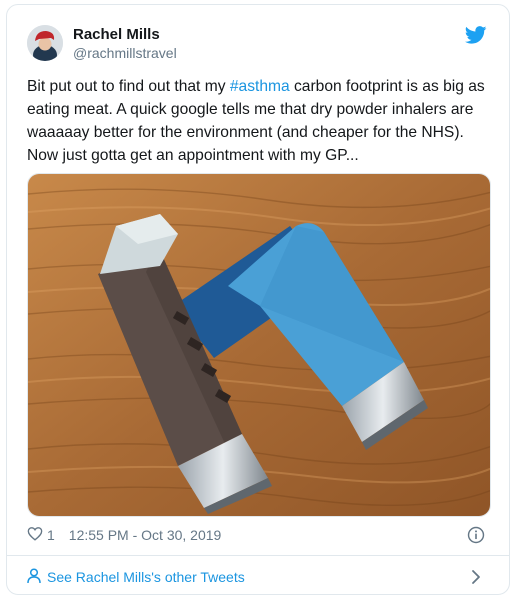  Describe the element at coordinates (125, 53) in the screenshot. I see `author-handle: @rachmillstravel` at that location.